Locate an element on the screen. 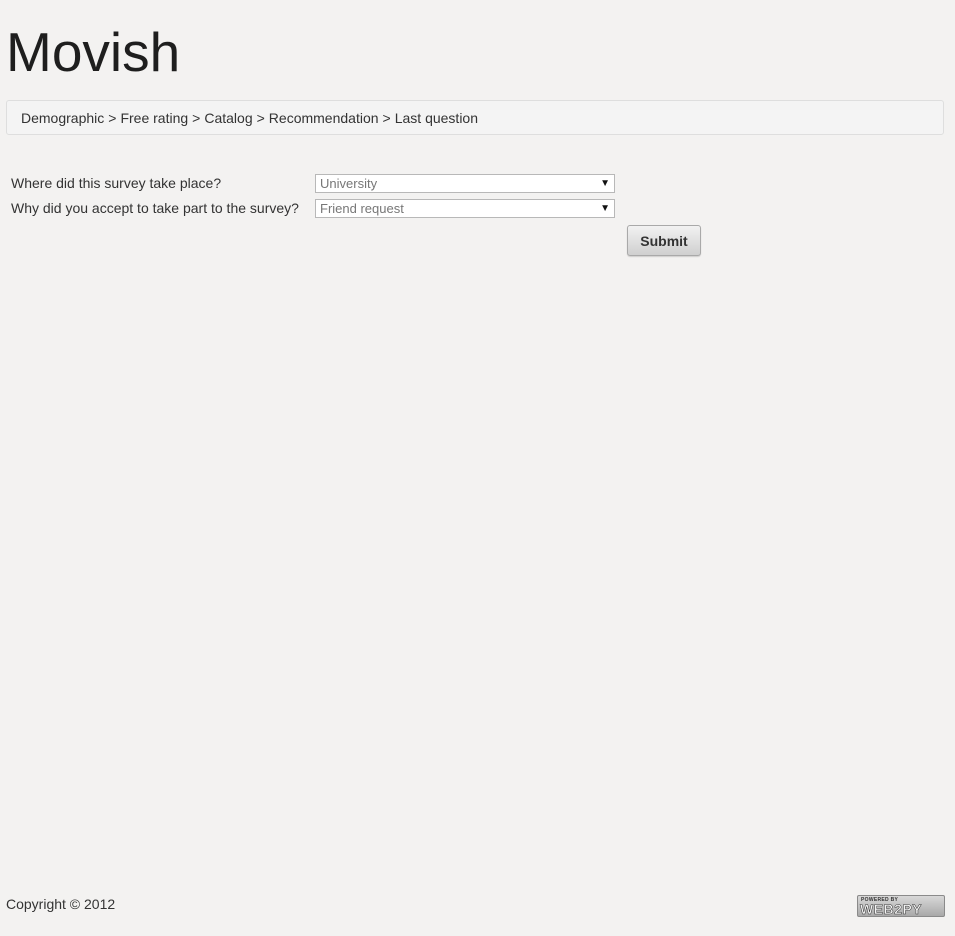 This screenshot has width=955, height=936. breadcrumb-item-demographic: Demographic is located at coordinates (63, 117).